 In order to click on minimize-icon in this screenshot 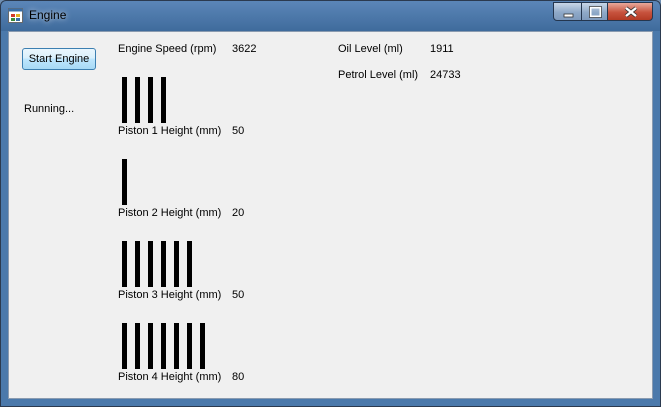, I will do `click(568, 15)`.